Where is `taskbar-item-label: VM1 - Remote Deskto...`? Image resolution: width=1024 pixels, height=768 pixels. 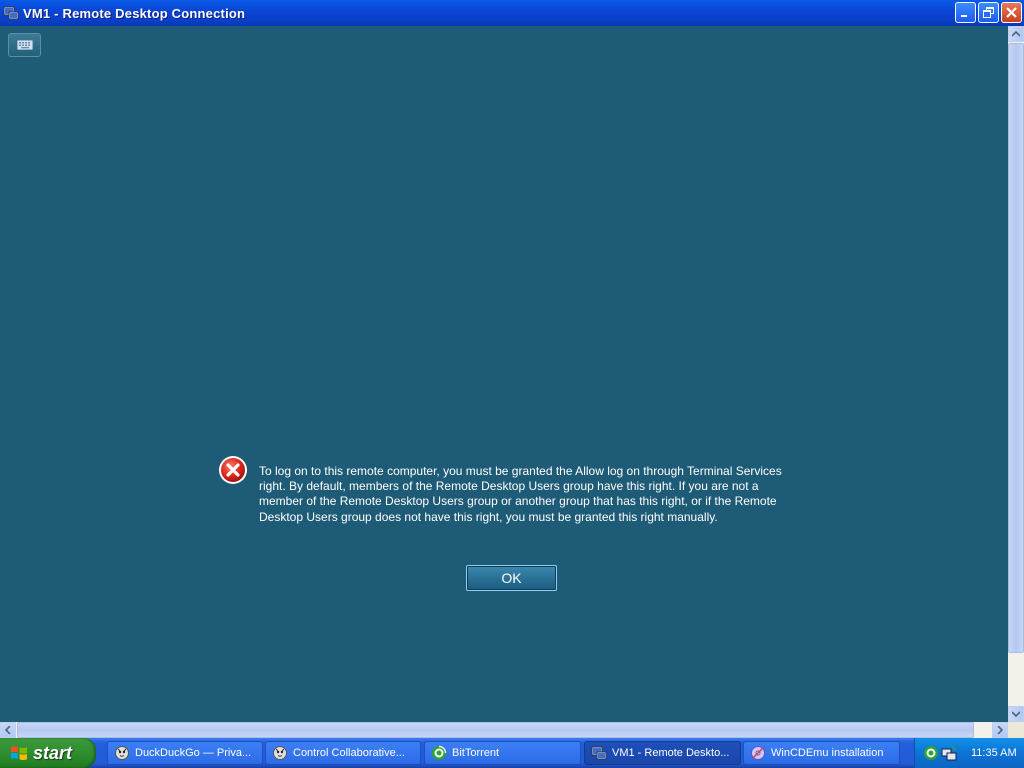 taskbar-item-label: VM1 - Remote Deskto... is located at coordinates (671, 753).